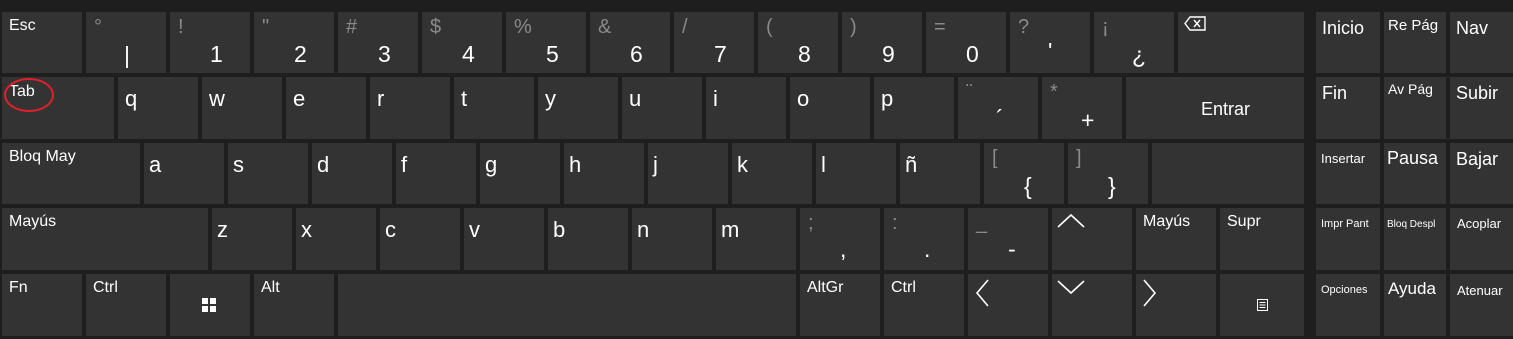 The image size is (1513, 339). Describe the element at coordinates (294, 42) in the screenshot. I see `key-2: " 2` at that location.